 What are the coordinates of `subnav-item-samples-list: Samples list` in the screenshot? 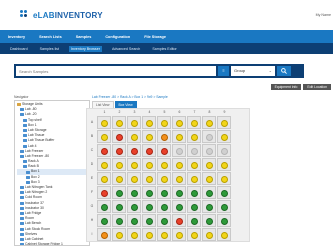 It's located at (49, 49).